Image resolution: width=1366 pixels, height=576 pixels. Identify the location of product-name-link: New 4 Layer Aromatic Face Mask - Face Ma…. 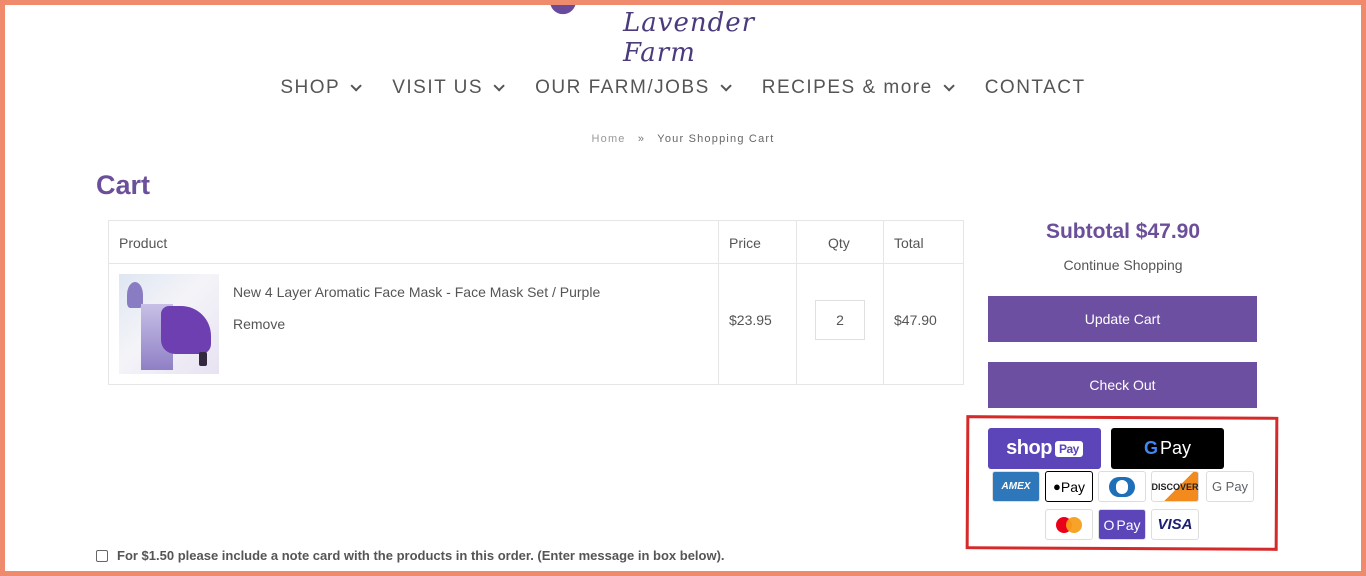
(416, 292).